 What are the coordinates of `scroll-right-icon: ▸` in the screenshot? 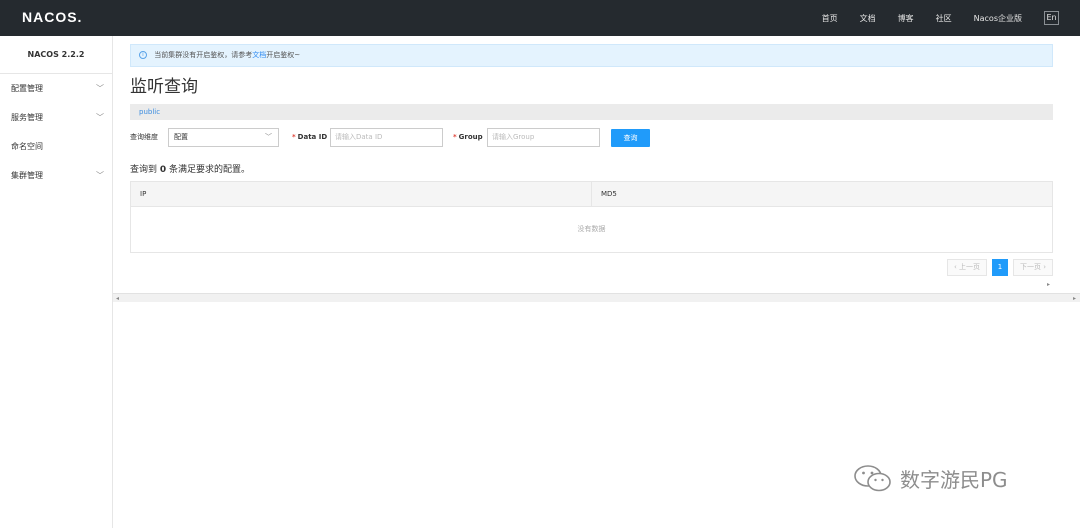 It's located at (1074, 298).